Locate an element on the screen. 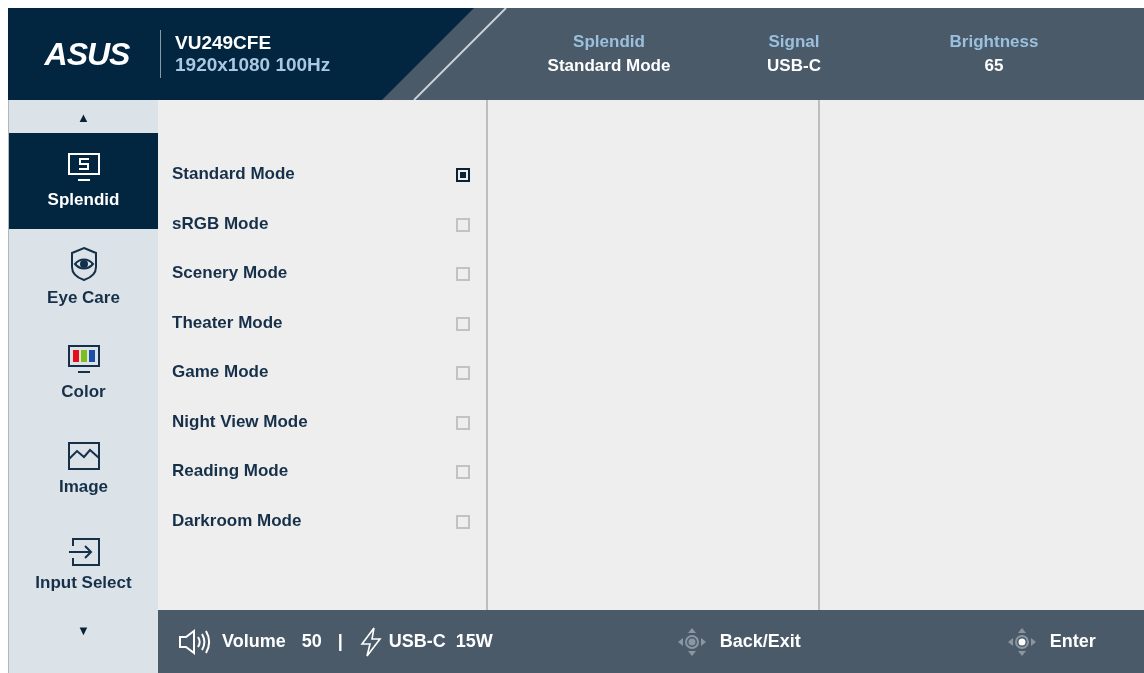 This screenshot has width=1144, height=673. sidebar-item: Eye Care is located at coordinates (83, 277).